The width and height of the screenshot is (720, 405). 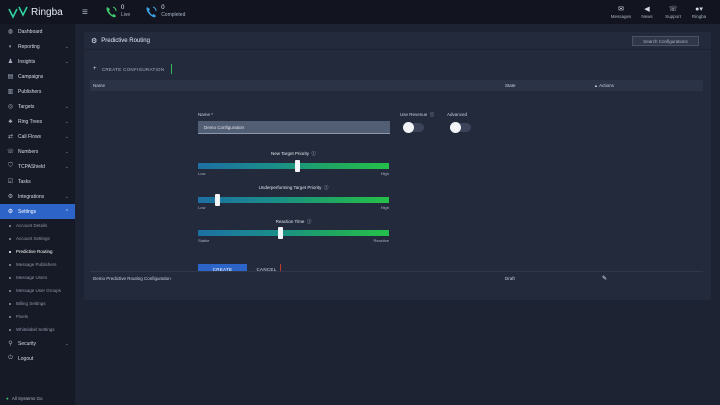 What do you see at coordinates (27, 398) in the screenshot?
I see `system-status-label: All Systems Go` at bounding box center [27, 398].